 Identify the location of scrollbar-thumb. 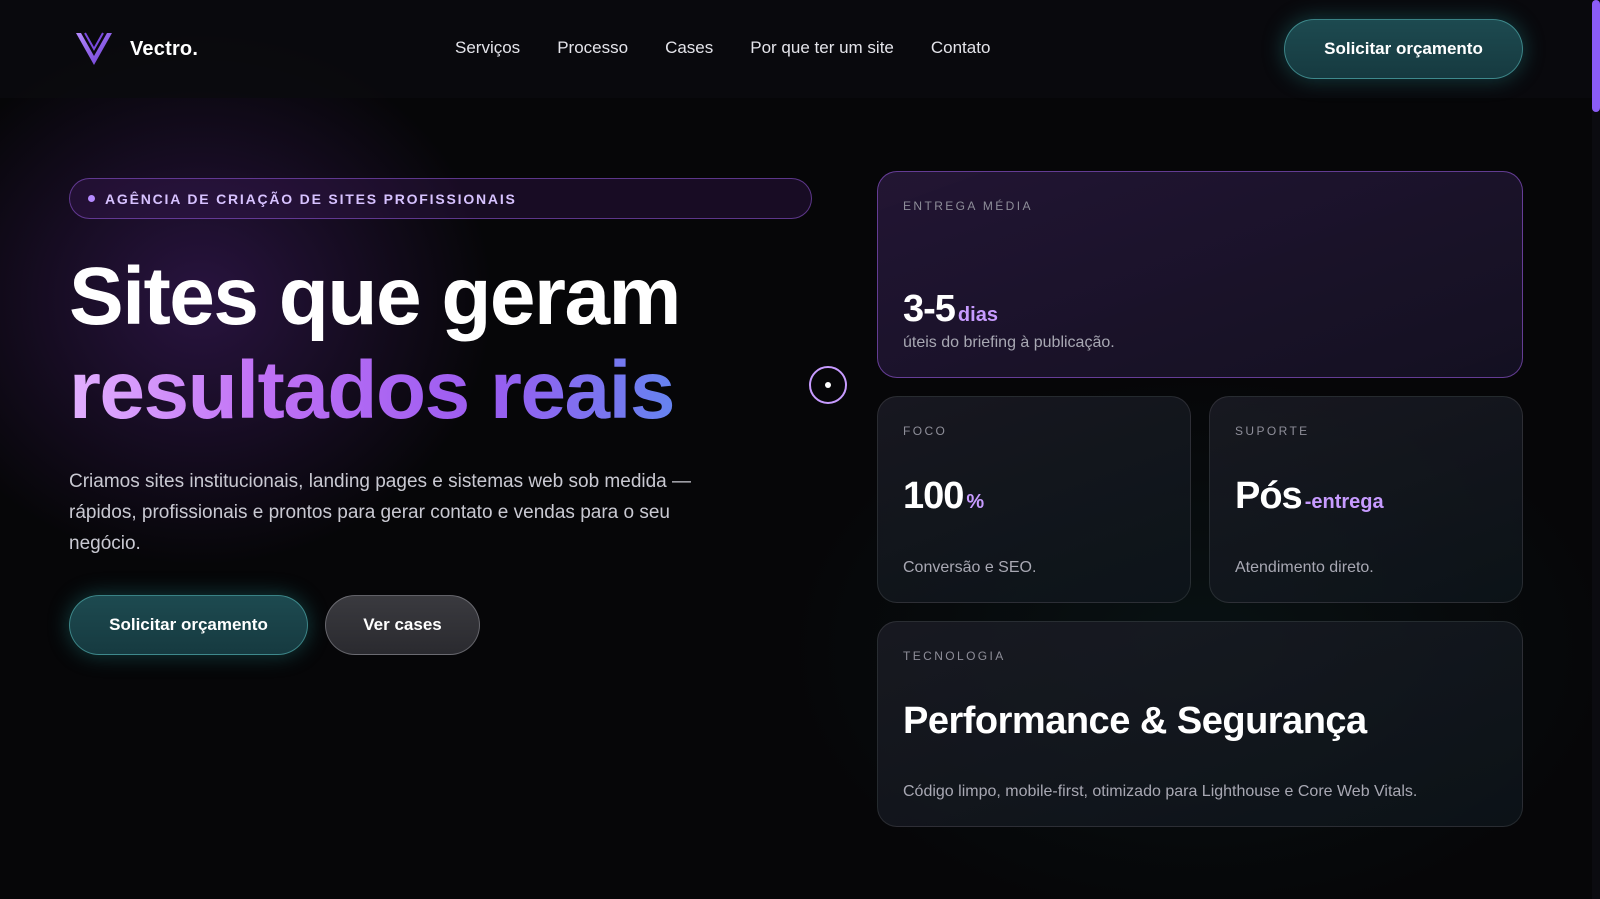
(1596, 56).